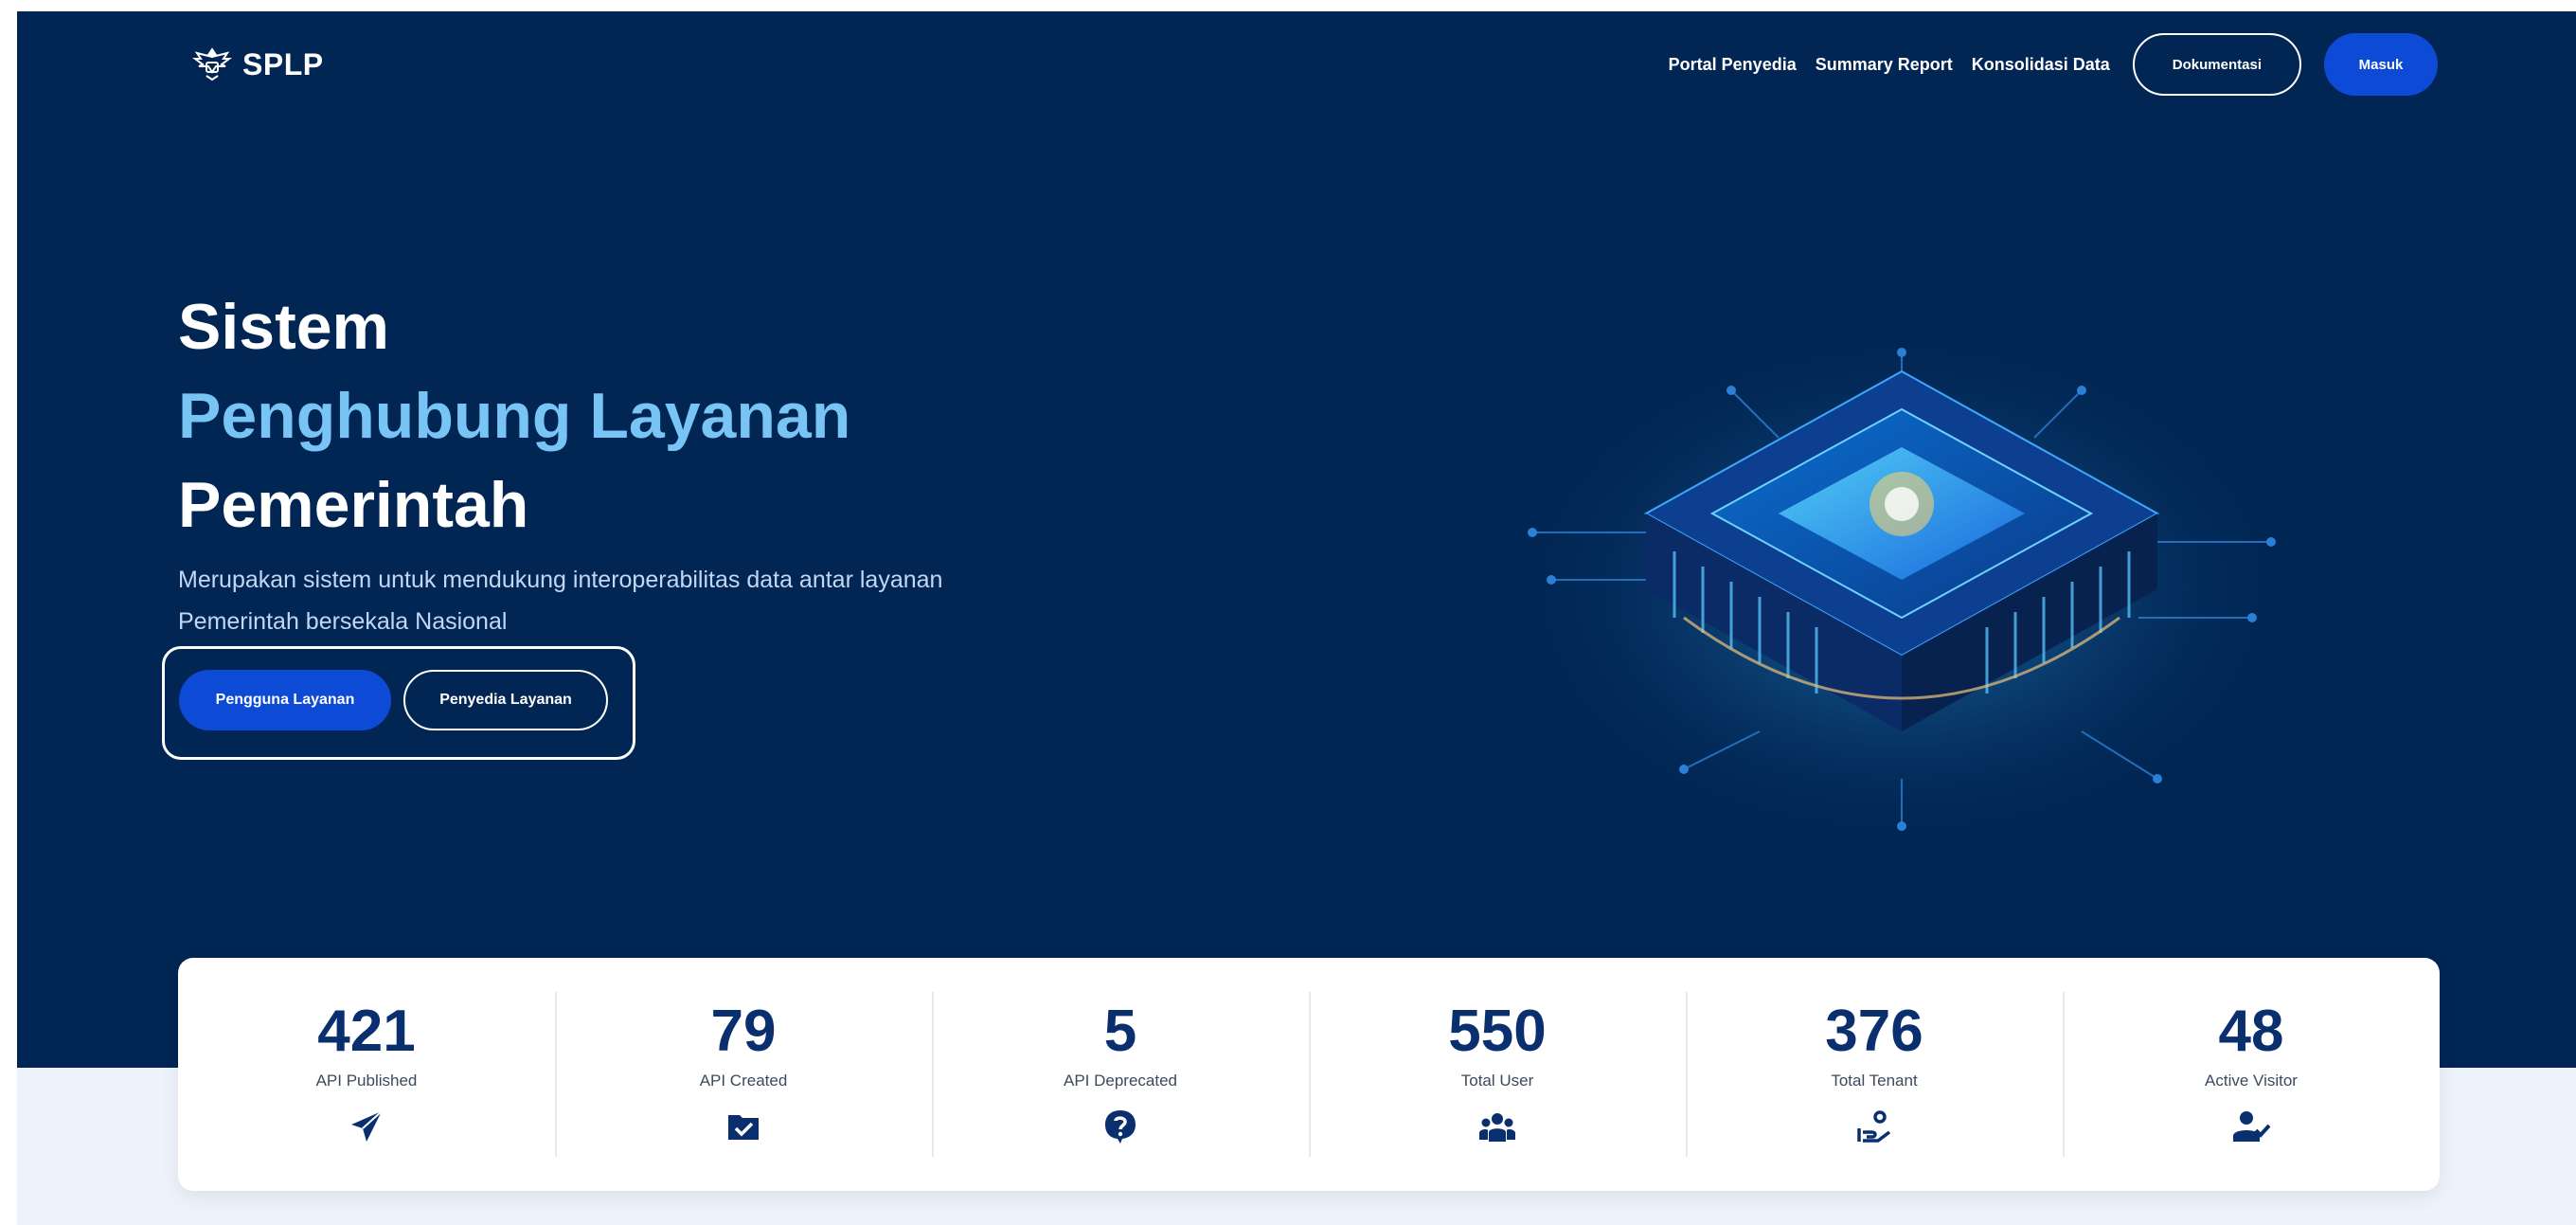 This screenshot has width=2576, height=1225. Describe the element at coordinates (1120, 1081) in the screenshot. I see `stat-label: API Deprecated` at that location.